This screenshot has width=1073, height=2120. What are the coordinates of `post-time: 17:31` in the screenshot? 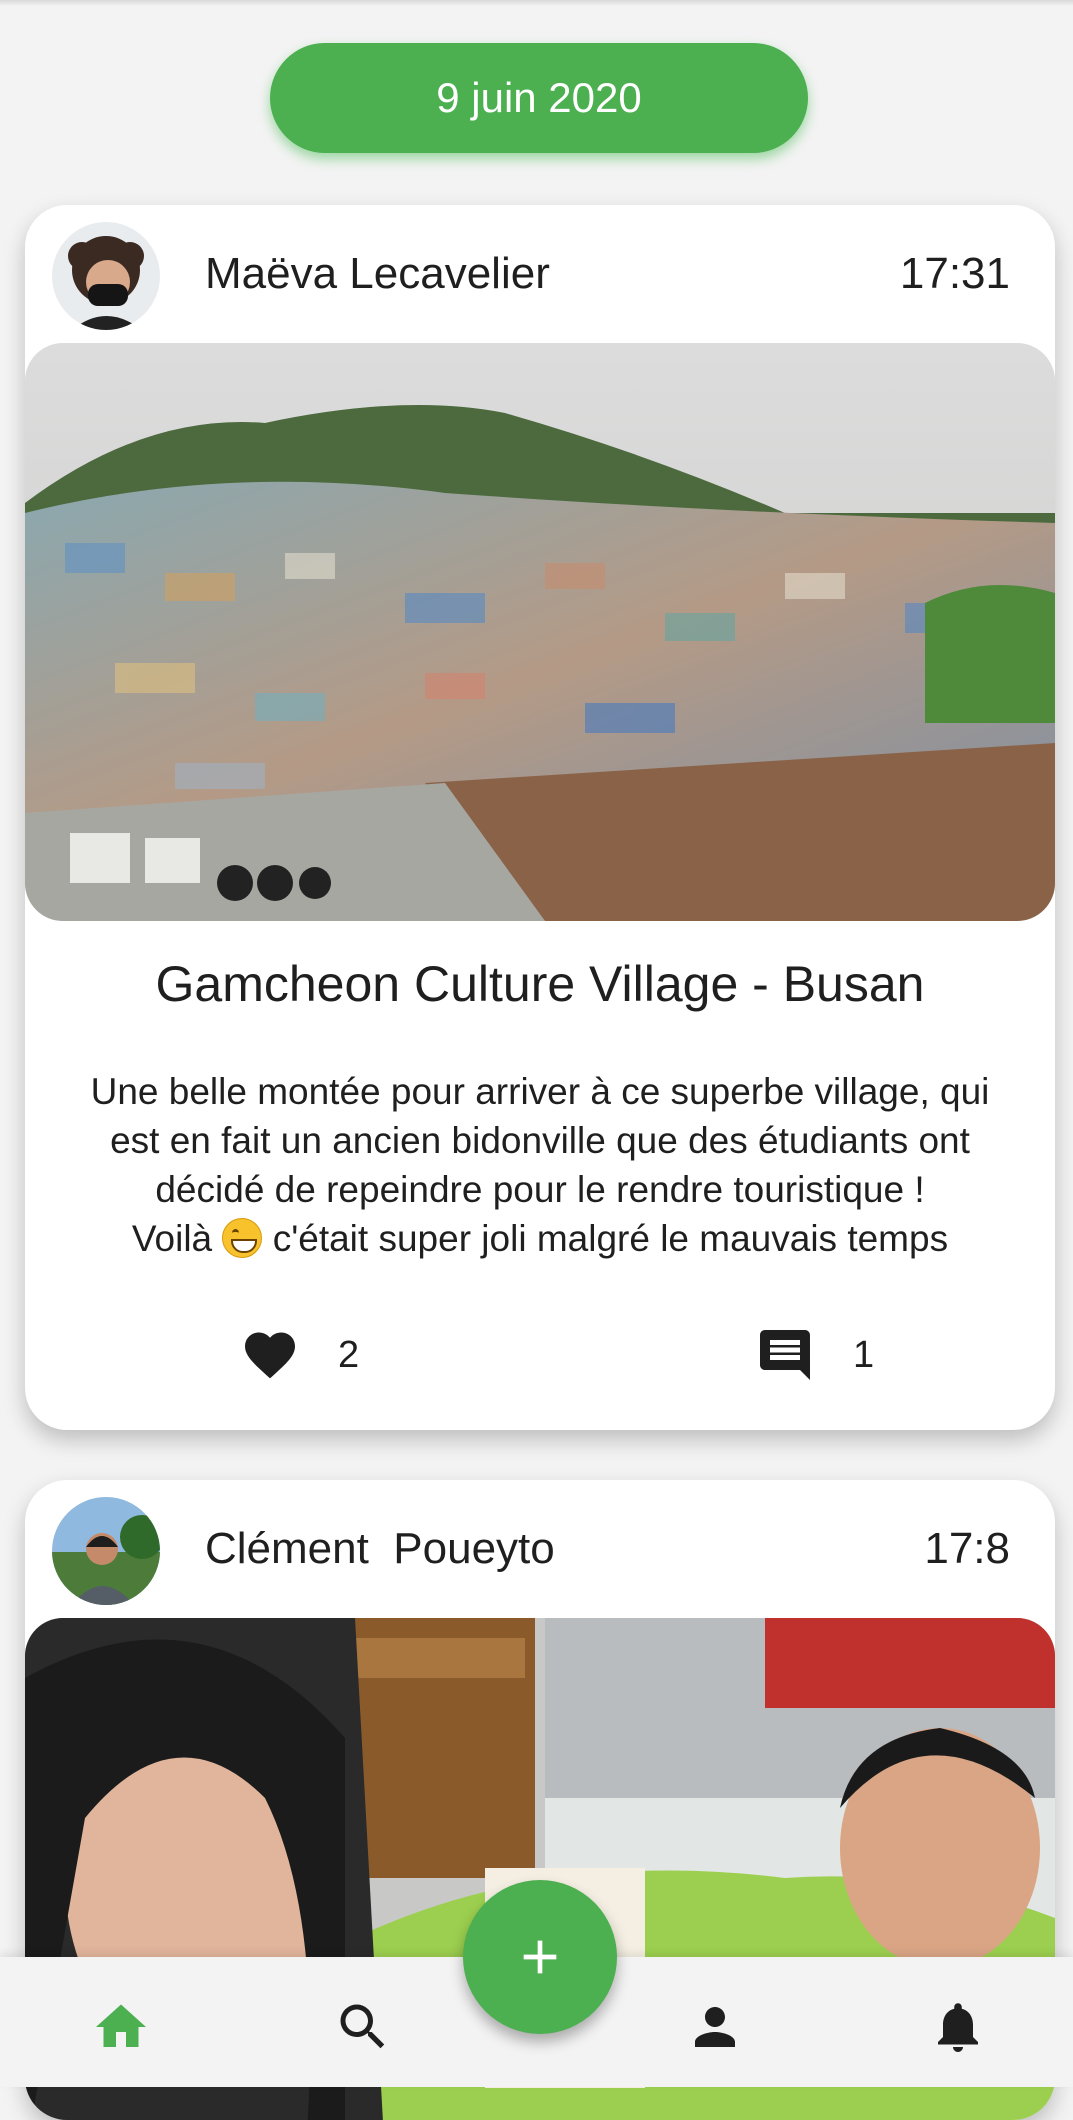 It's located at (954, 273).